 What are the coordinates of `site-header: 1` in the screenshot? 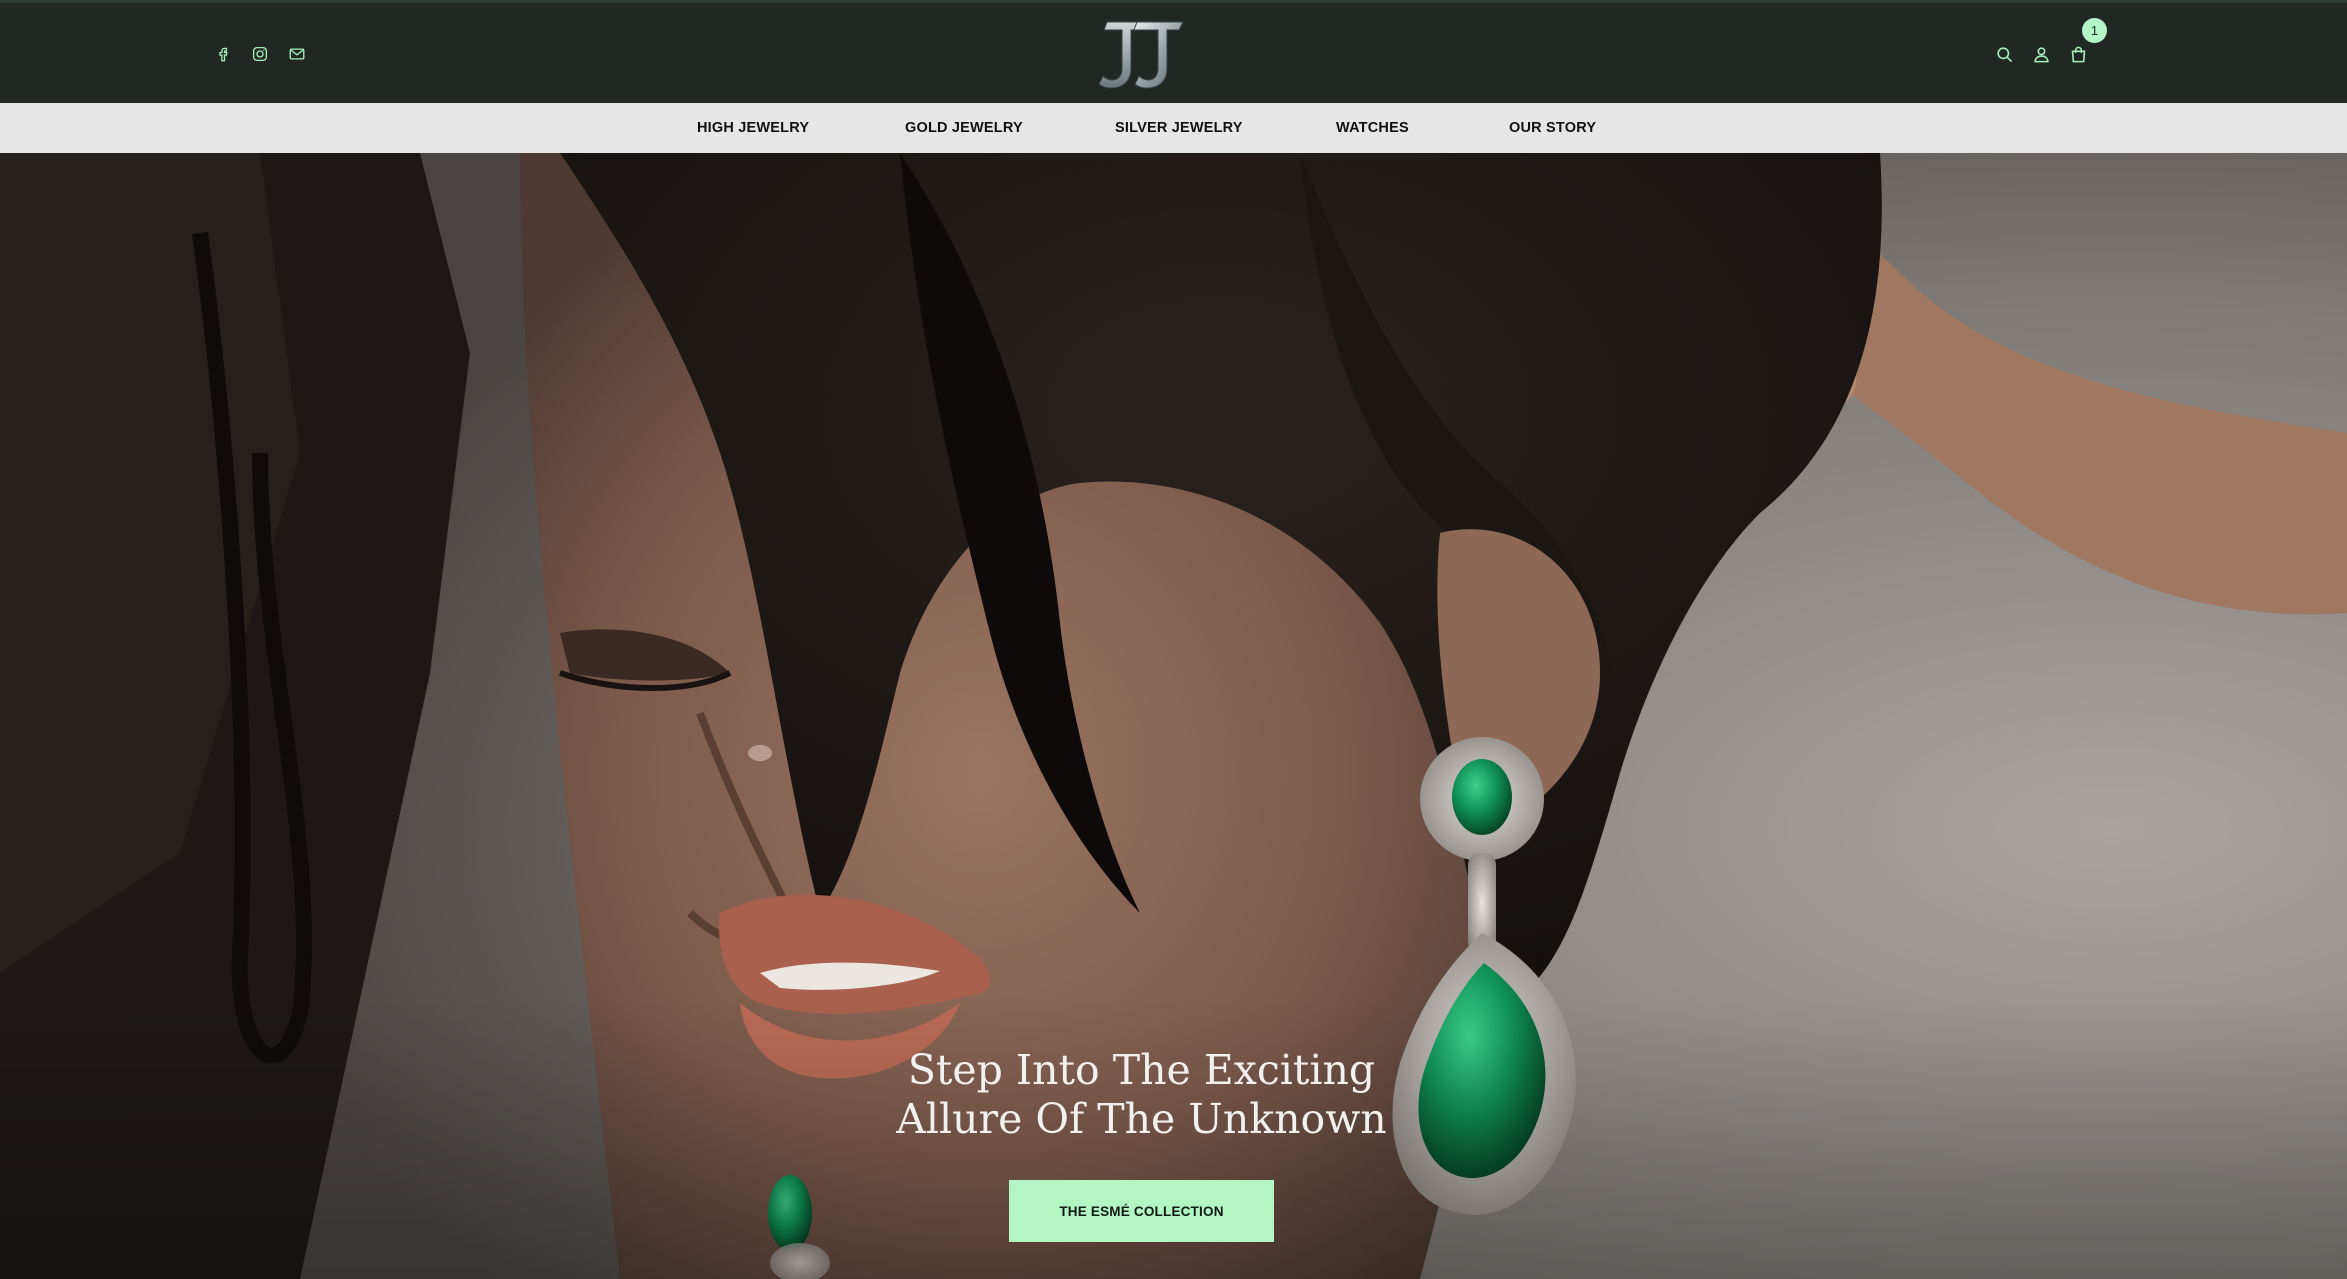 It's located at (1173, 51).